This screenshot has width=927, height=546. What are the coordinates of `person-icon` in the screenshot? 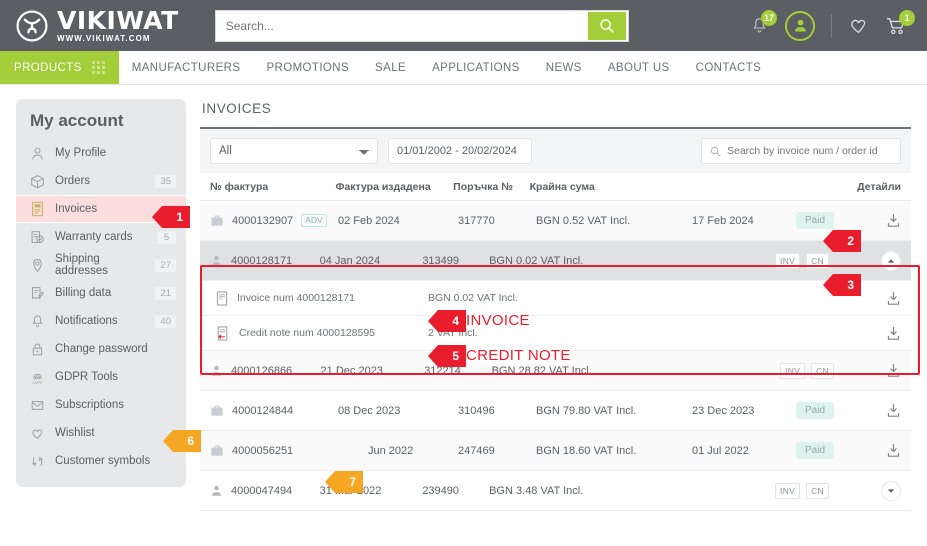 It's located at (216, 370).